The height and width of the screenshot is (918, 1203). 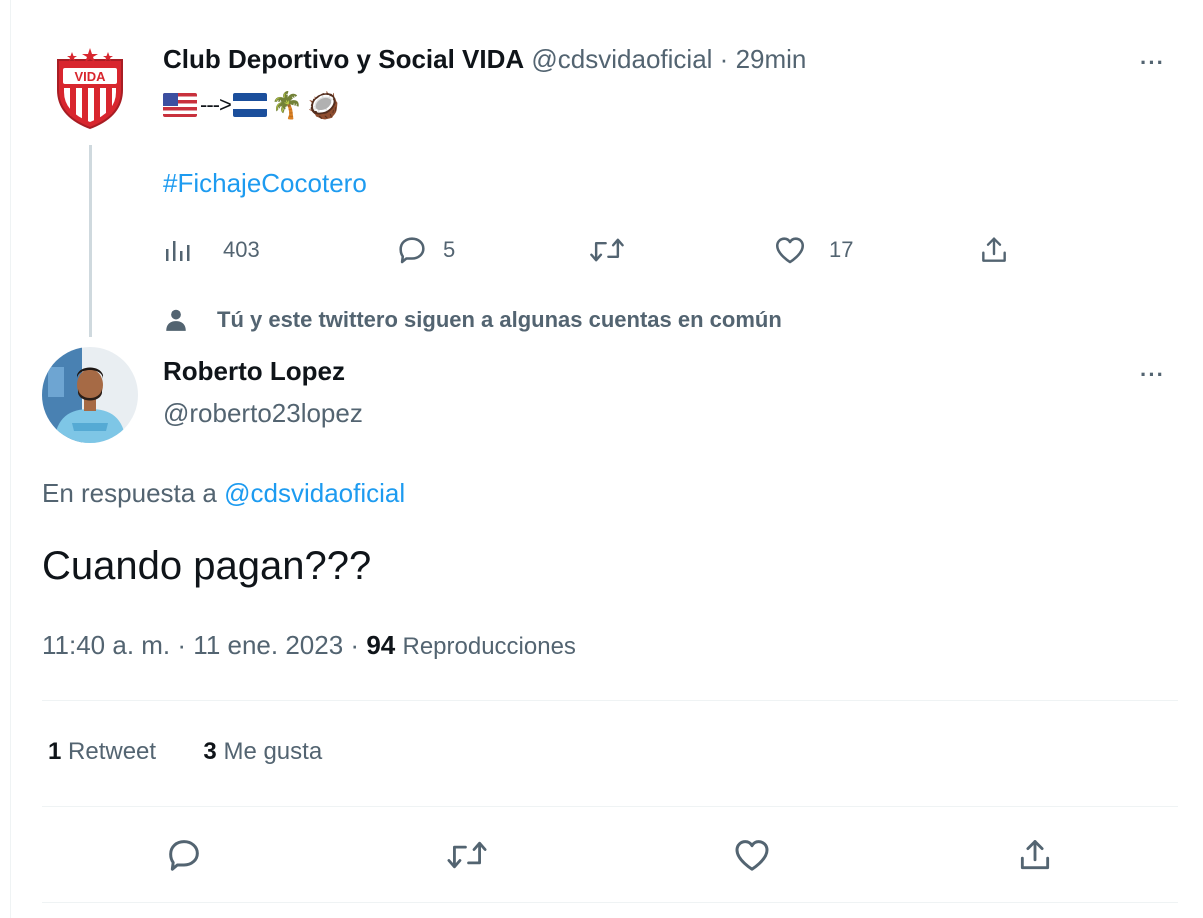 I want to click on views-total: 94, so click(x=381, y=645).